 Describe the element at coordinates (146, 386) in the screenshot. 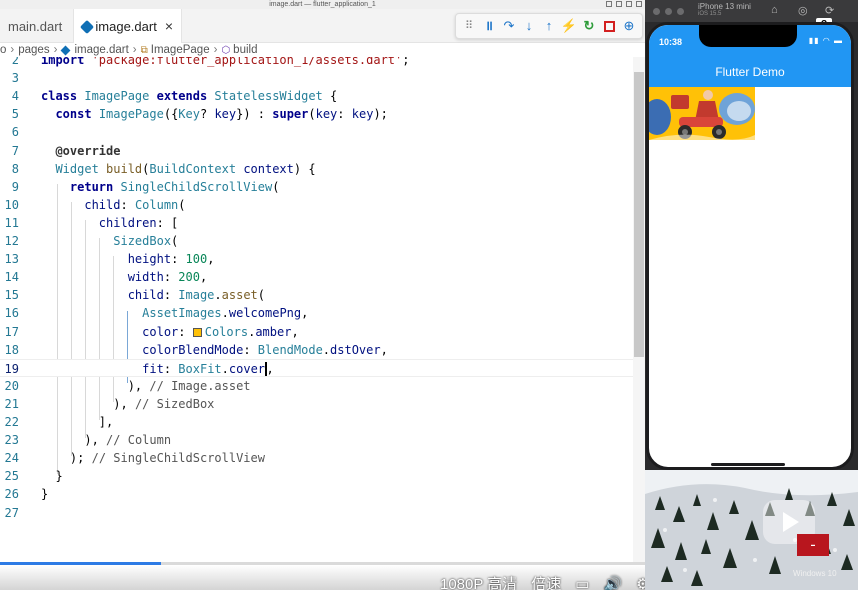

I see `line-text: ), // Image.asset` at that location.